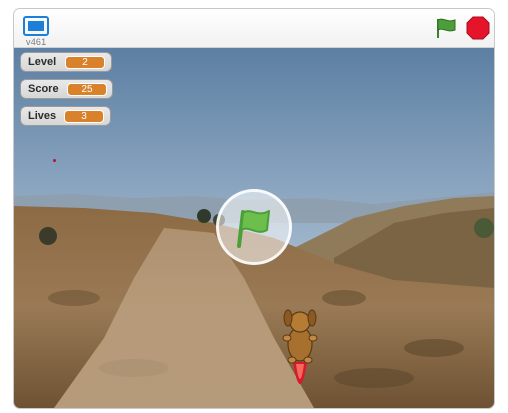 The height and width of the screenshot is (413, 508). What do you see at coordinates (87, 89) in the screenshot?
I see `monitor-score-value: 25` at bounding box center [87, 89].